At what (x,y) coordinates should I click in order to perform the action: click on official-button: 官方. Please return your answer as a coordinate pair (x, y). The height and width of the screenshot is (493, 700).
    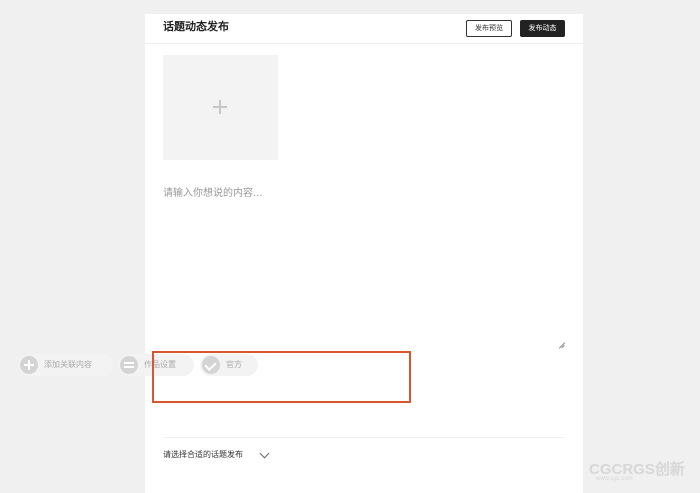
    Looking at the image, I should click on (229, 365).